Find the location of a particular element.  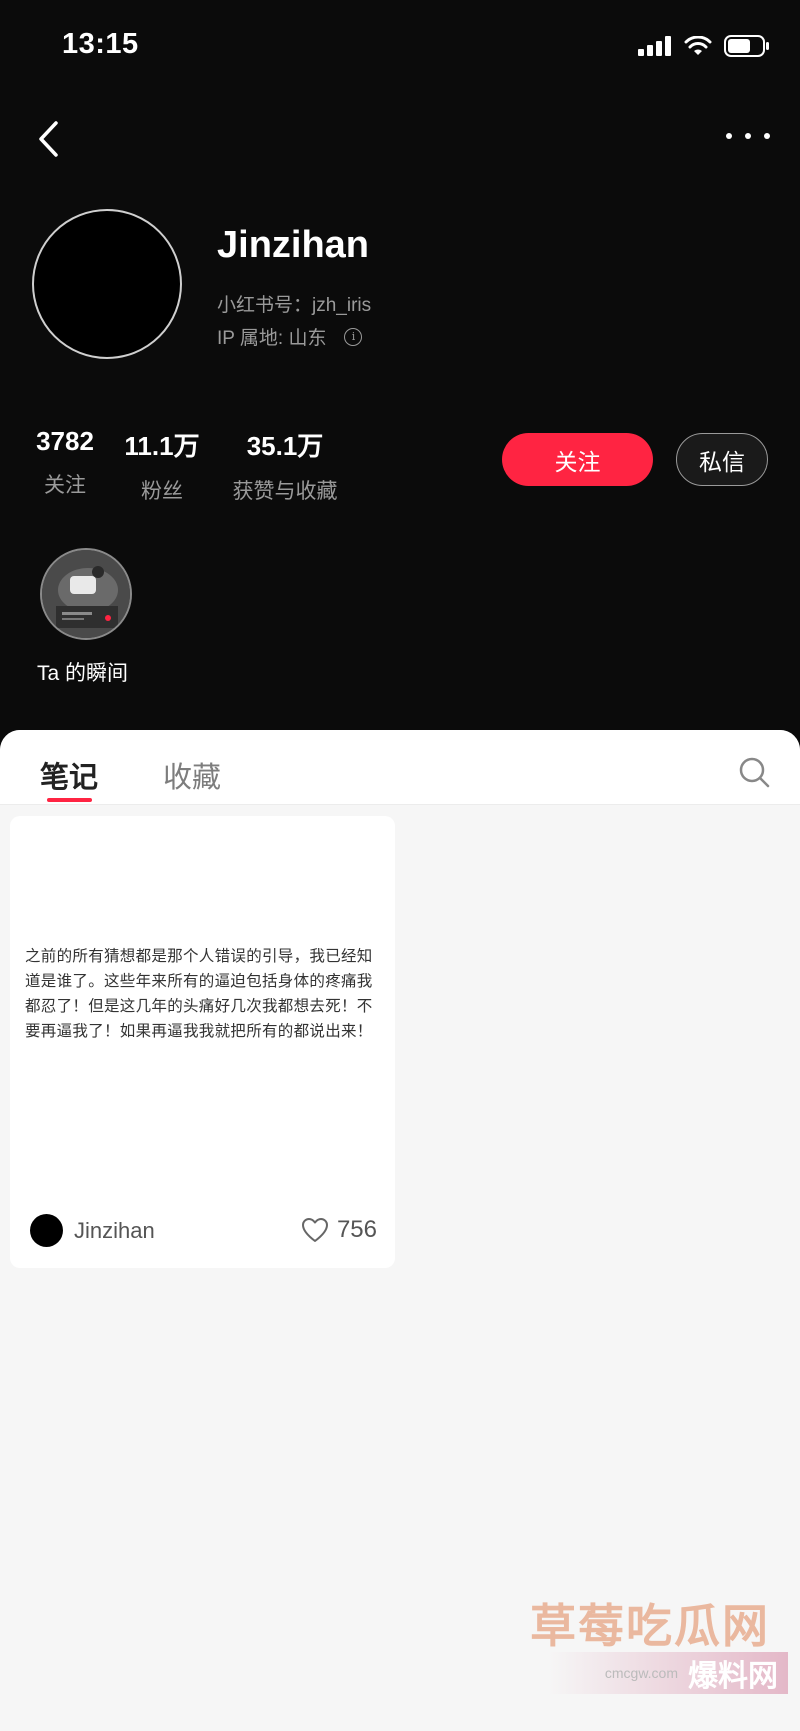

profile-ip: IP 属地: 山东 i is located at coordinates (290, 336).